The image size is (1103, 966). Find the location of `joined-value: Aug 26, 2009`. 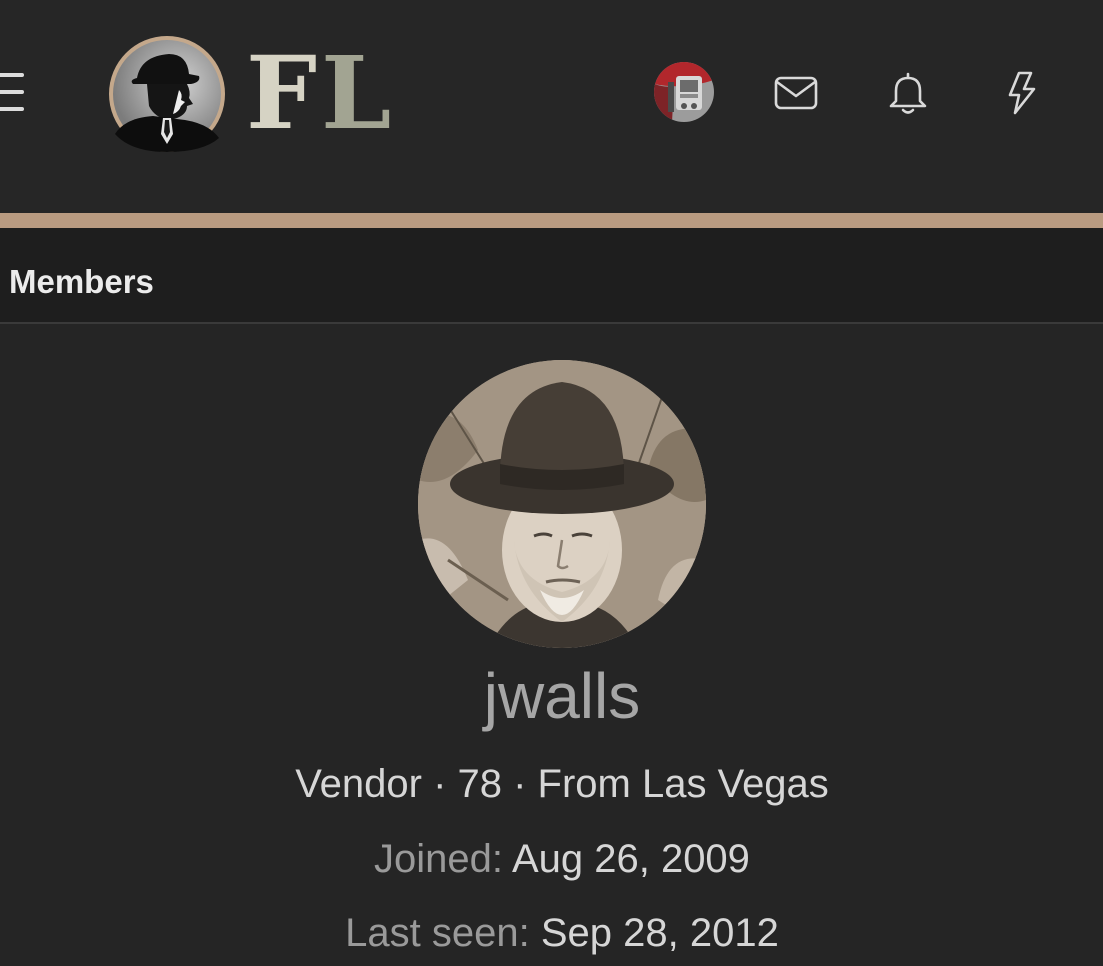

joined-value: Aug 26, 2009 is located at coordinates (630, 859).